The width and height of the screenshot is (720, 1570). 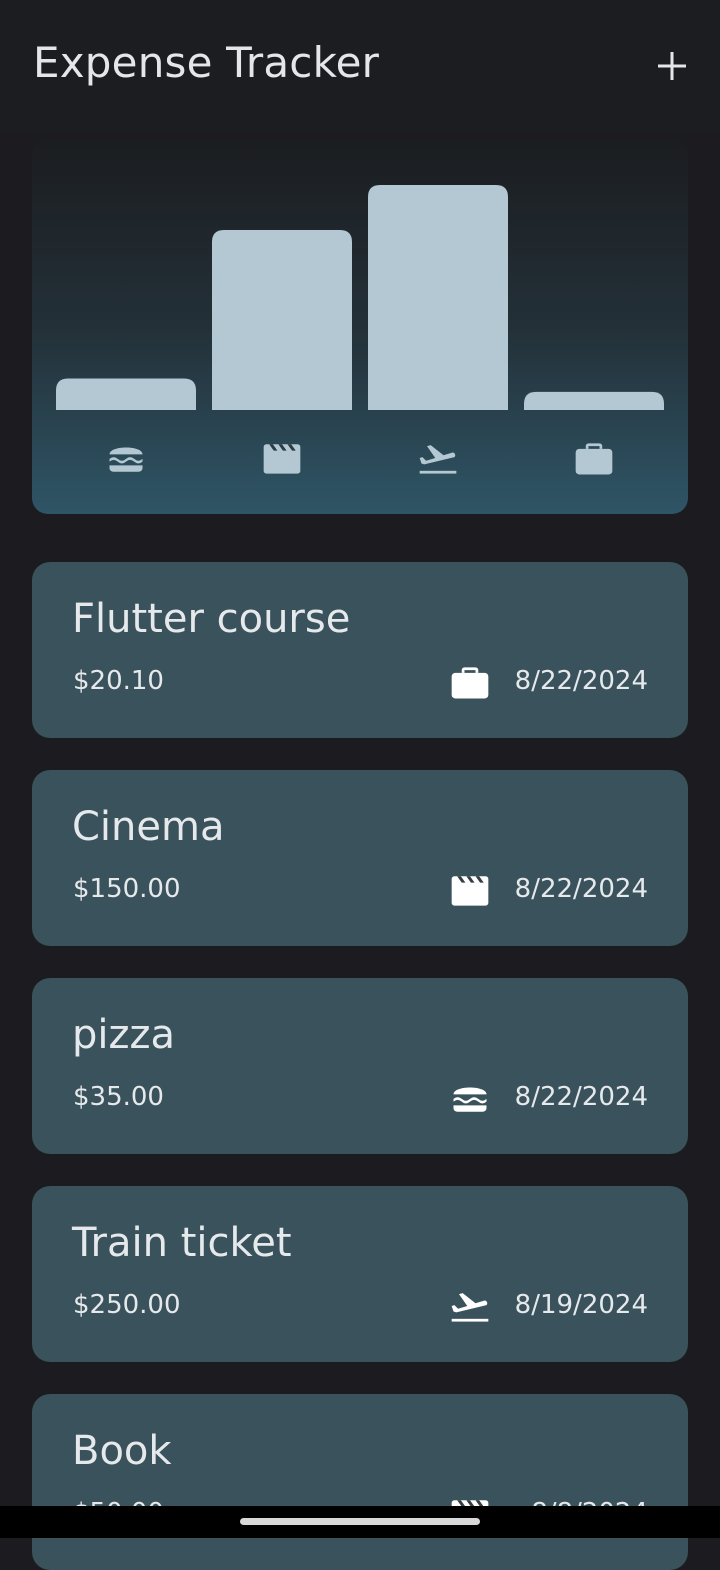 What do you see at coordinates (360, 1274) in the screenshot?
I see `expense-item: Train ticket $250.00 8/19/2024` at bounding box center [360, 1274].